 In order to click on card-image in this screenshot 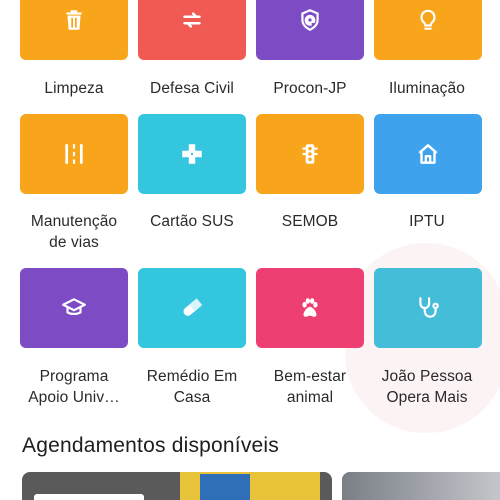, I will do `click(421, 486)`.